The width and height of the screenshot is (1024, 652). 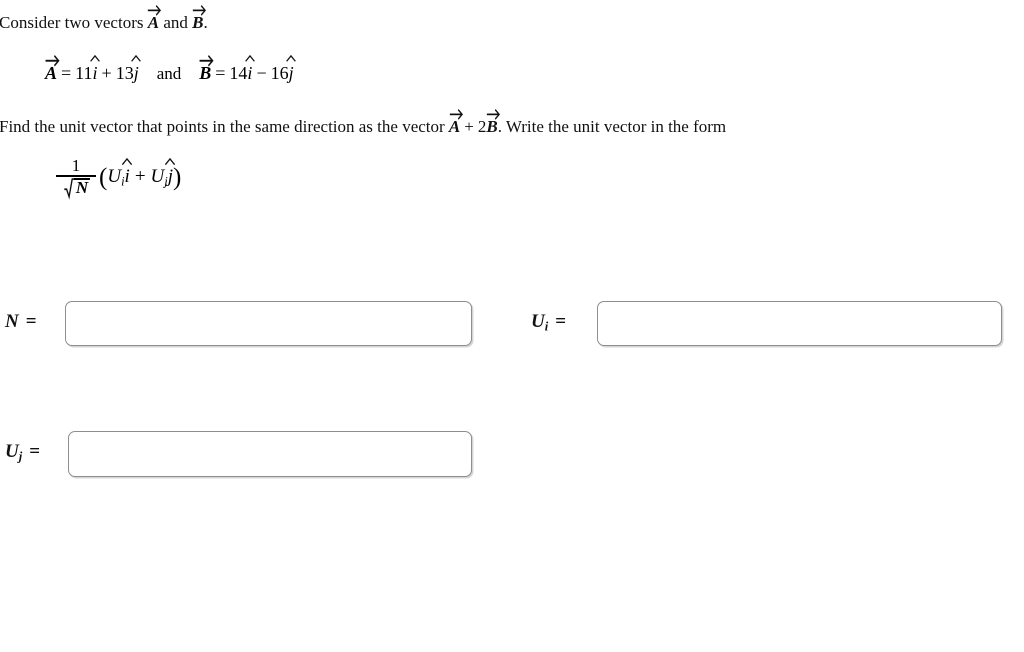 I want to click on fraction-denominator: N, so click(x=76, y=188).